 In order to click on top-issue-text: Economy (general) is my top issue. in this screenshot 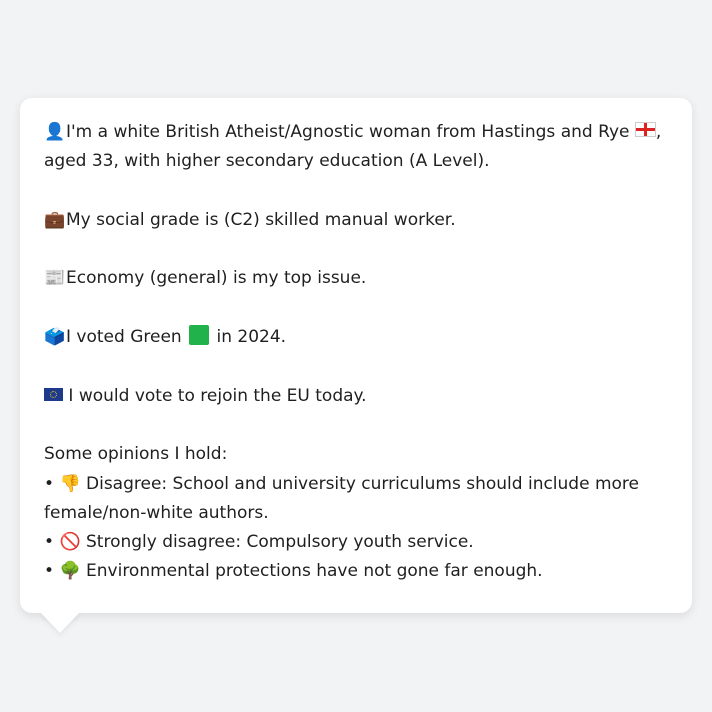, I will do `click(216, 278)`.